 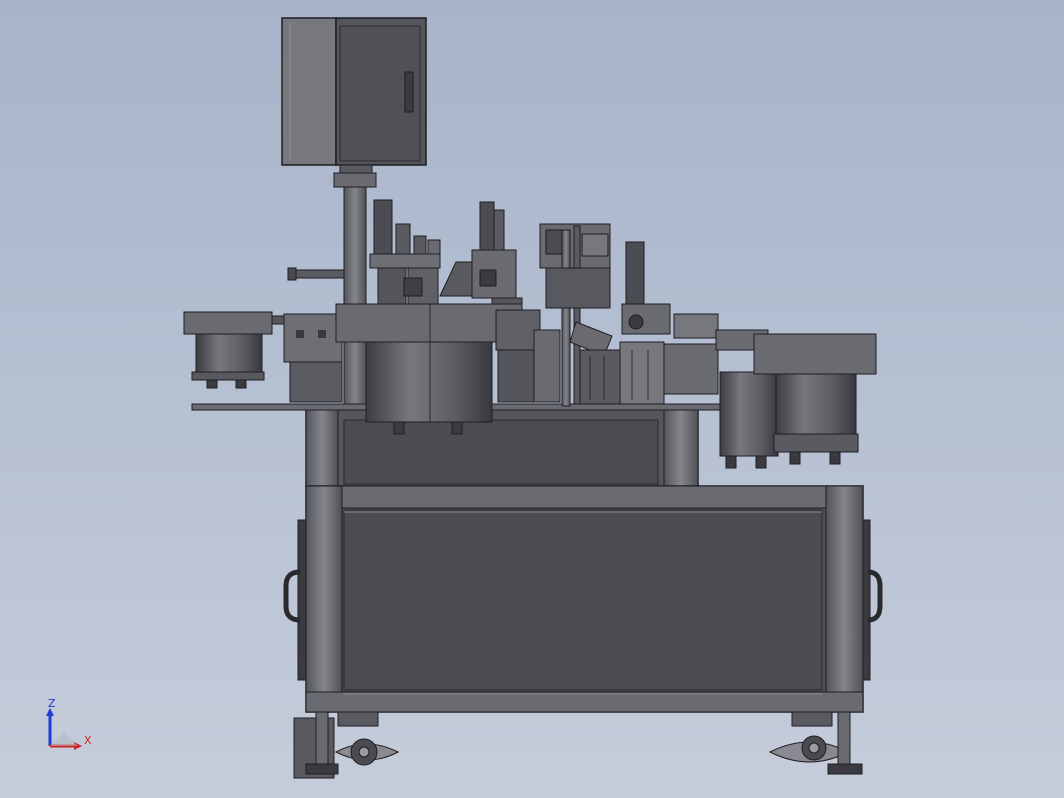 What do you see at coordinates (69, 723) in the screenshot?
I see `axis-triad: Z X` at bounding box center [69, 723].